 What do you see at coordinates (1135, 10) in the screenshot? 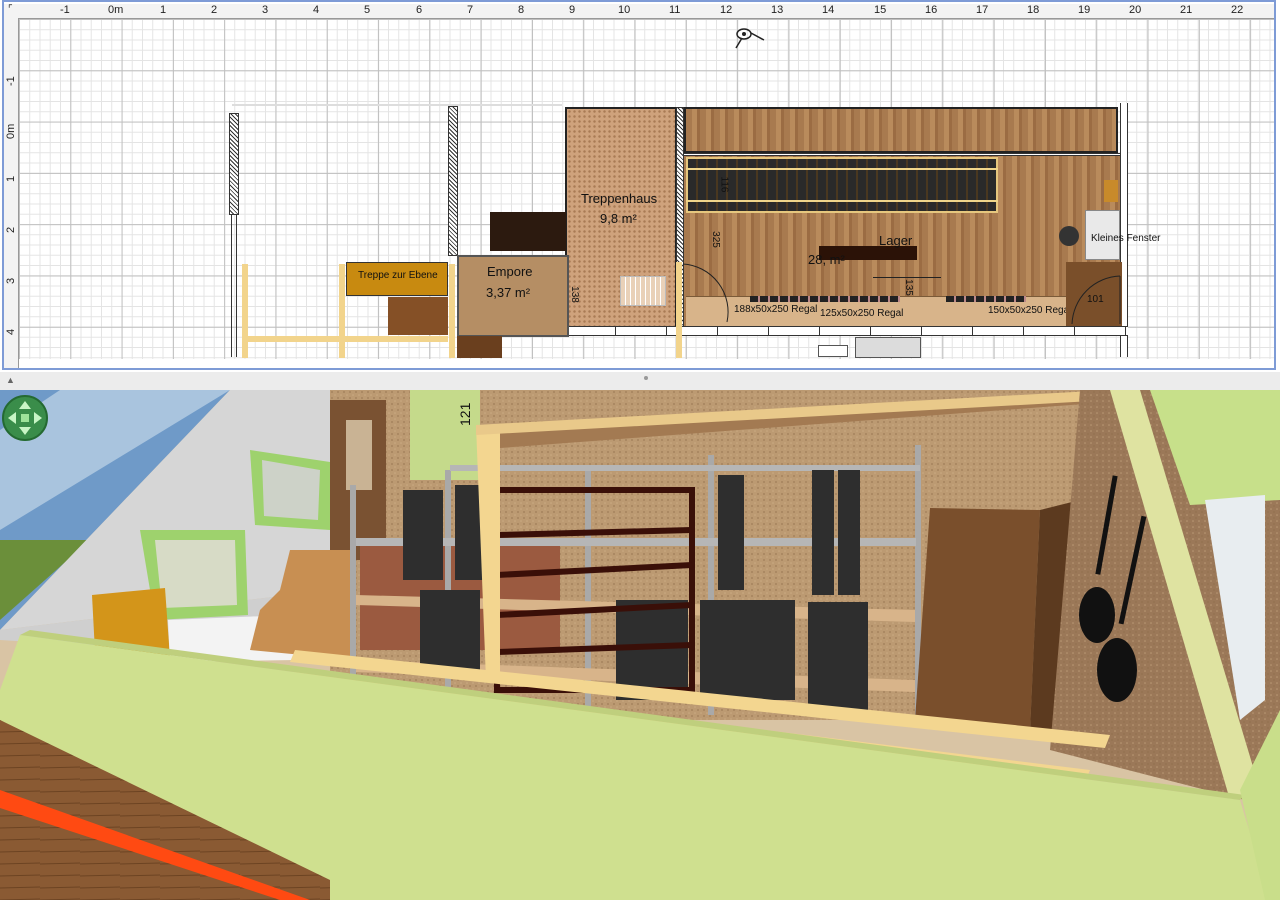
I see `ruler-label: 20` at bounding box center [1135, 10].